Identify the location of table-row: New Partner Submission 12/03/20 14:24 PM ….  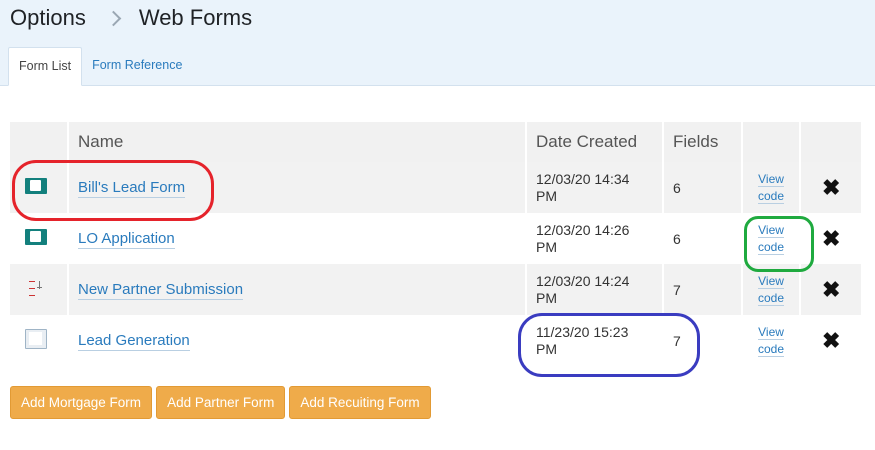
(435, 289).